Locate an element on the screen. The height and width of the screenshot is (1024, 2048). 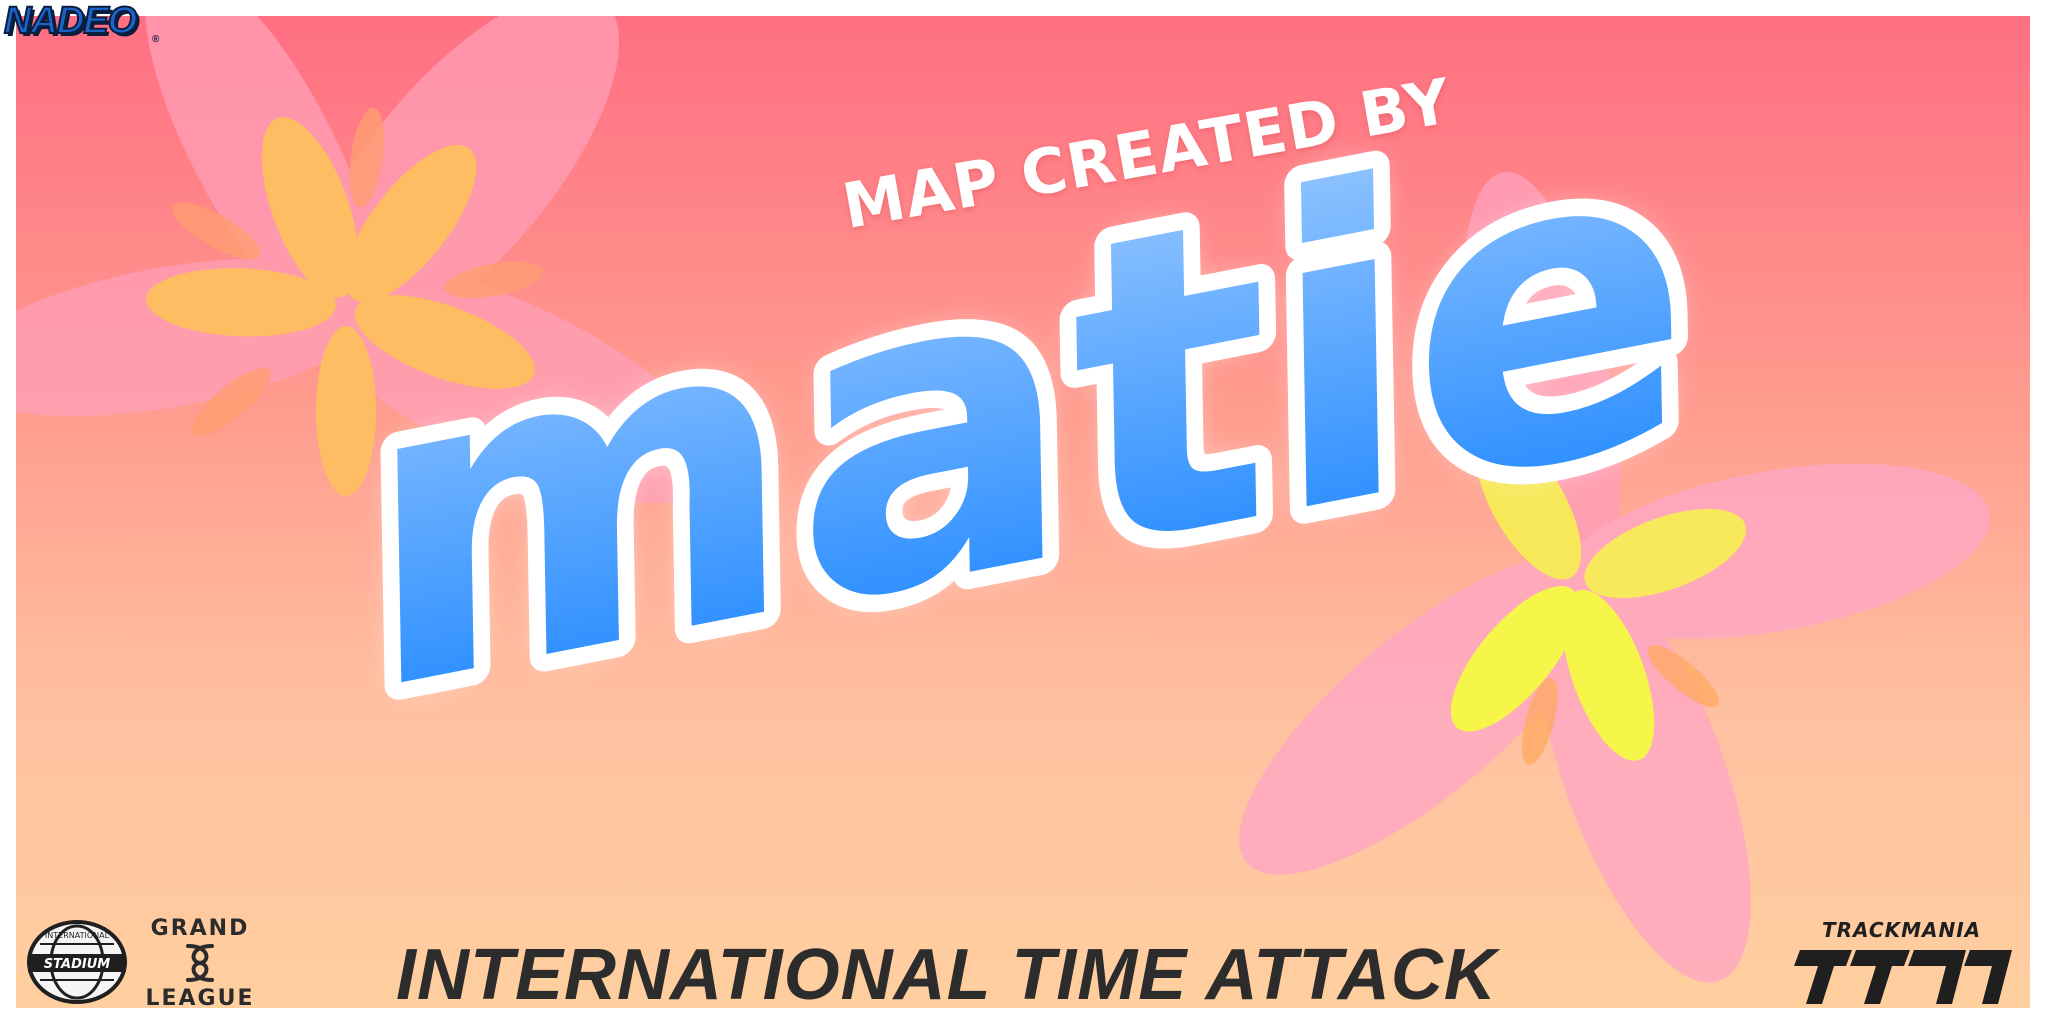
grand-league-knot-icon is located at coordinates (200, 963).